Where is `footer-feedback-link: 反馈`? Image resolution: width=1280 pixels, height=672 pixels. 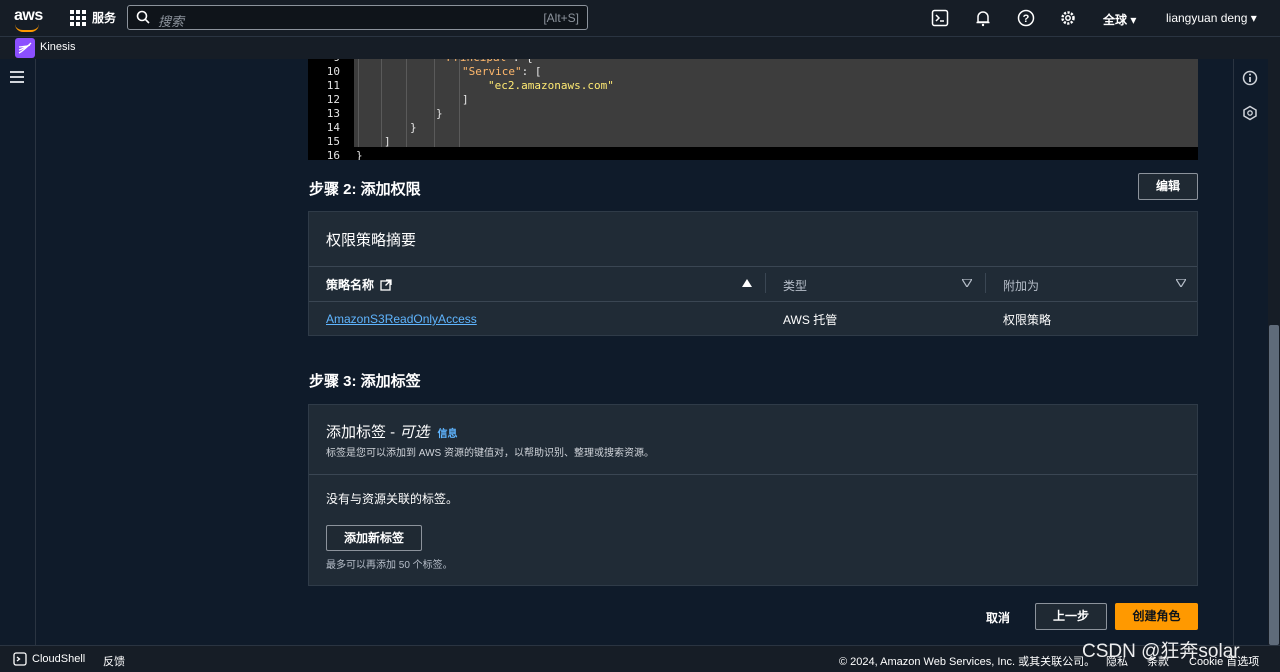 footer-feedback-link: 反馈 is located at coordinates (114, 661).